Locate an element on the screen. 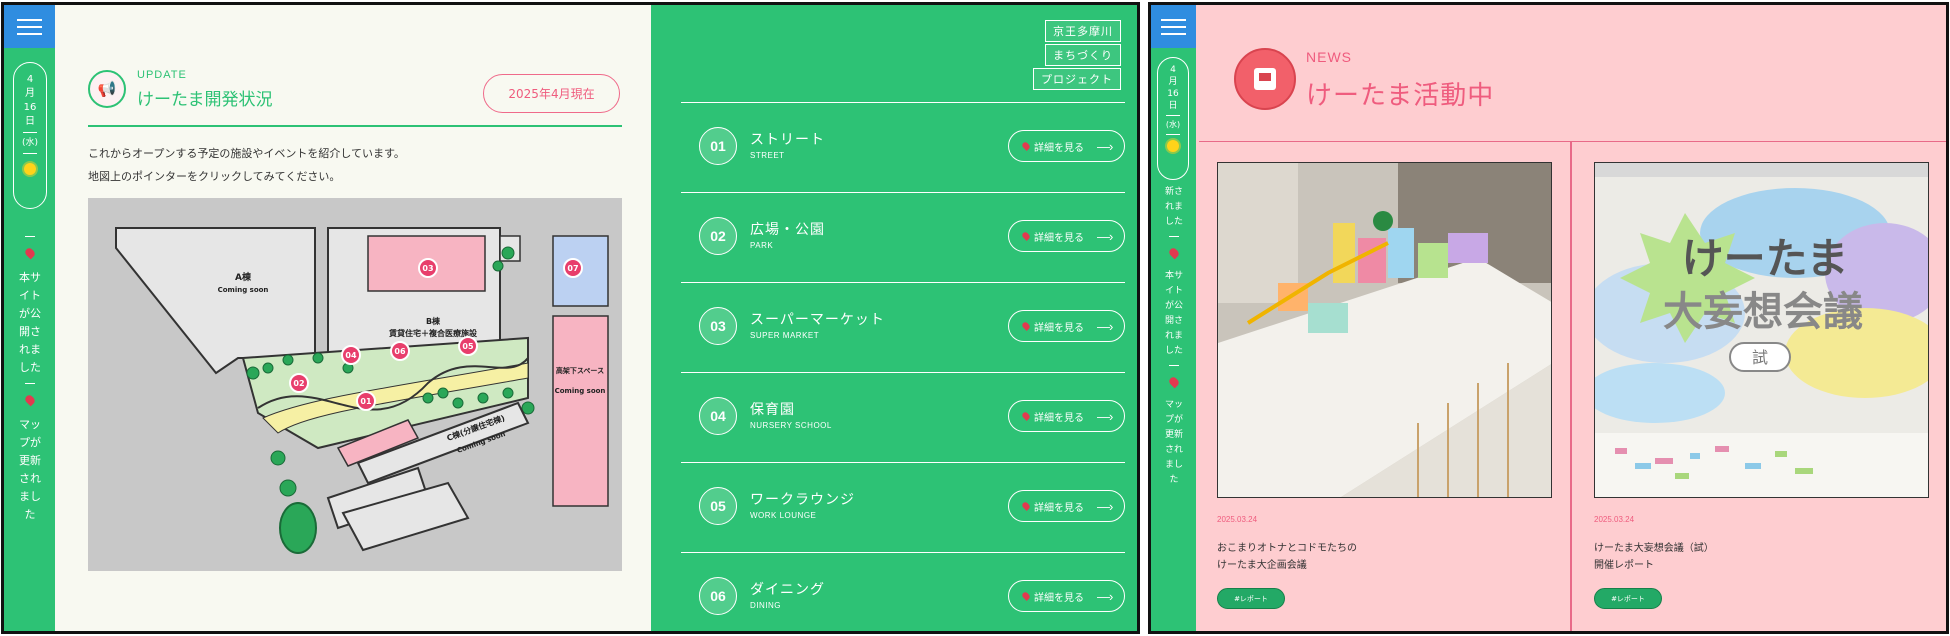 The height and width of the screenshot is (636, 1950). svg-text: 04 is located at coordinates (351, 355).